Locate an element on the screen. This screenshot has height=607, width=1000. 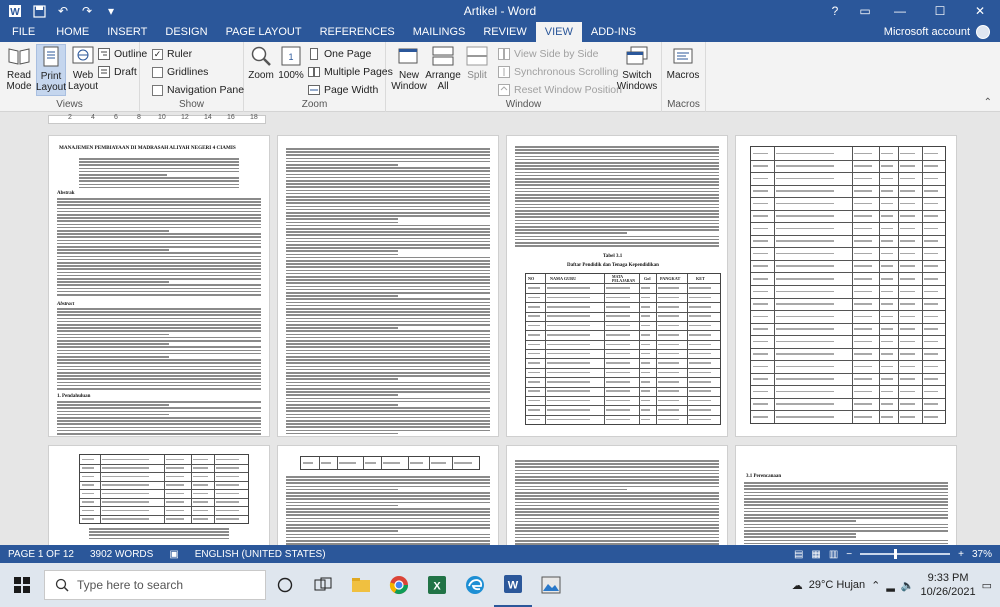
print-layout-button: Print Layout is located at coordinates (51, 70).